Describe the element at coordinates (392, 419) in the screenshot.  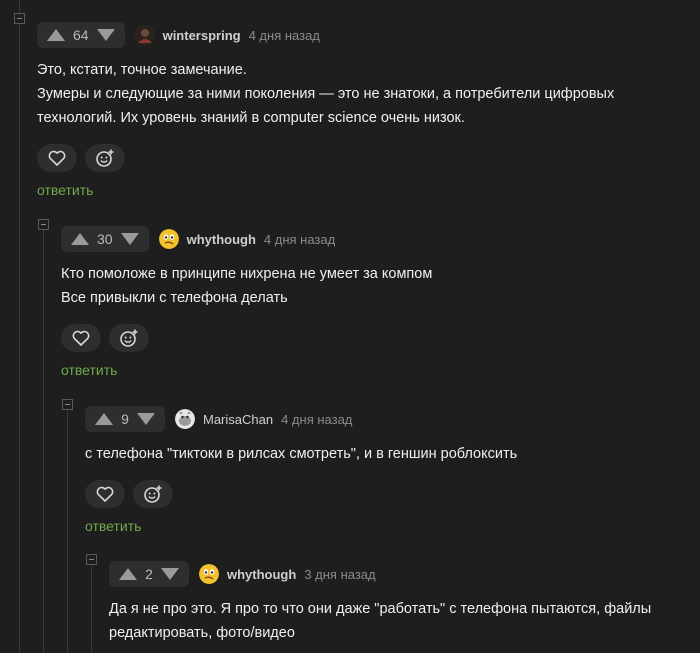
I see `comment-header: 9 MarisaChan 4 дня назад` at that location.